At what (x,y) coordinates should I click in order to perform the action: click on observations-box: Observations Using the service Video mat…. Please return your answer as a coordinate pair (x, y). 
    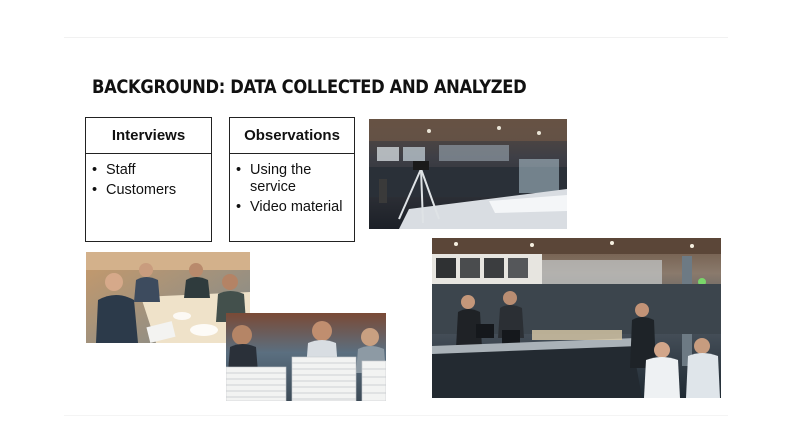
    Looking at the image, I should click on (292, 179).